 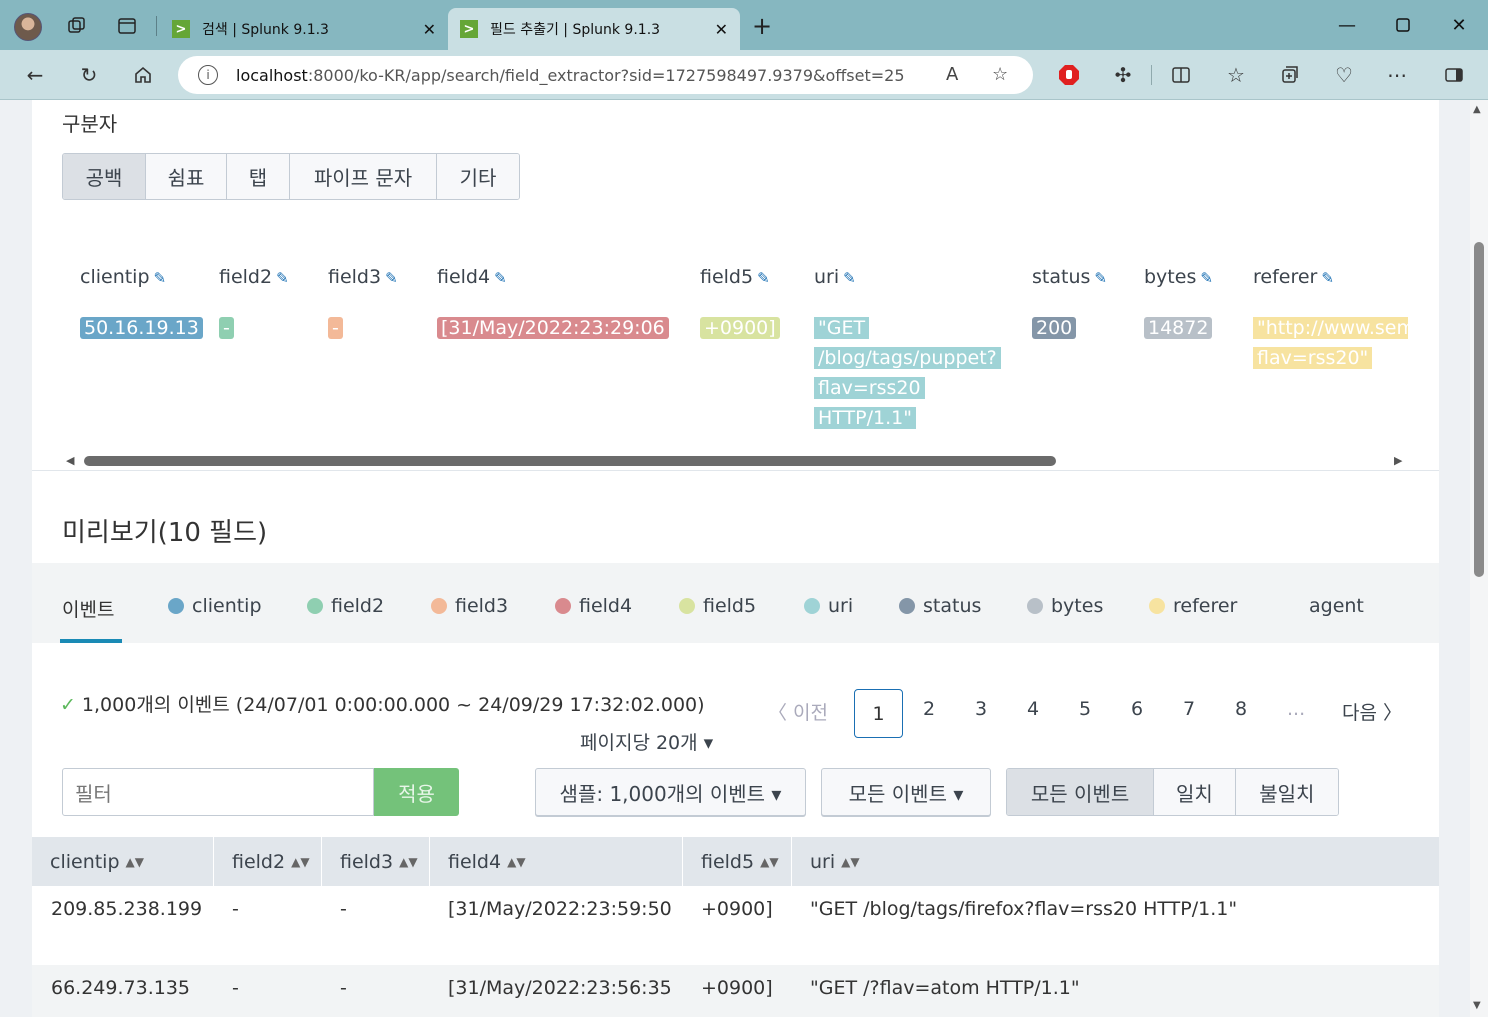 I want to click on column-header-uri: uri ▲▼, so click(x=1115, y=861).